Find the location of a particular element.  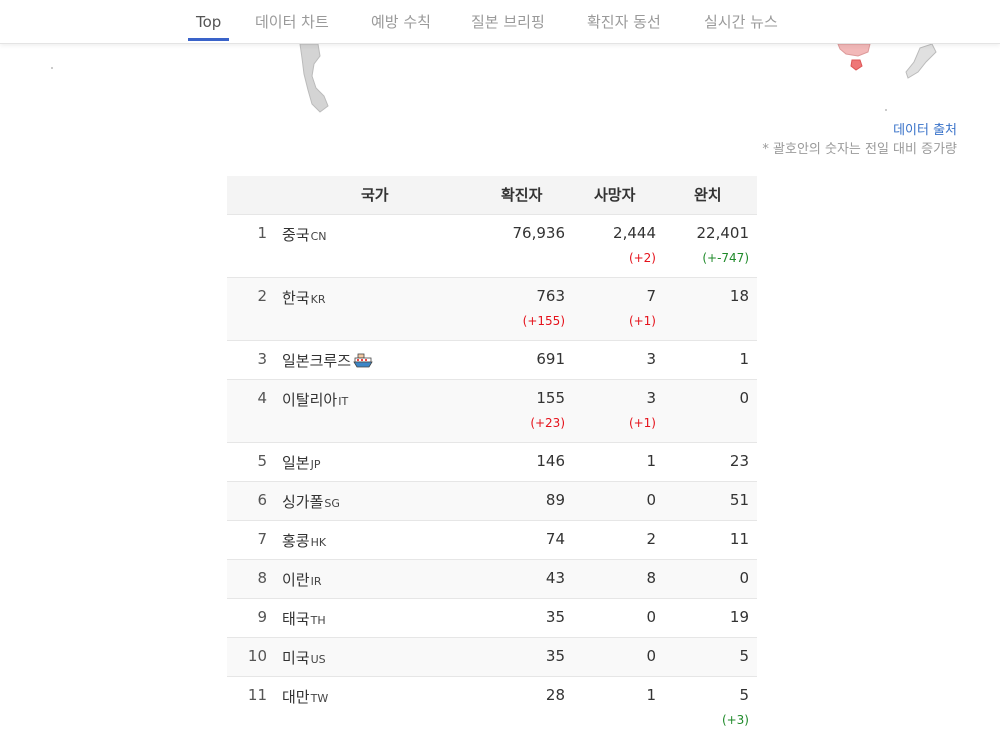

rank: 6 is located at coordinates (262, 500).